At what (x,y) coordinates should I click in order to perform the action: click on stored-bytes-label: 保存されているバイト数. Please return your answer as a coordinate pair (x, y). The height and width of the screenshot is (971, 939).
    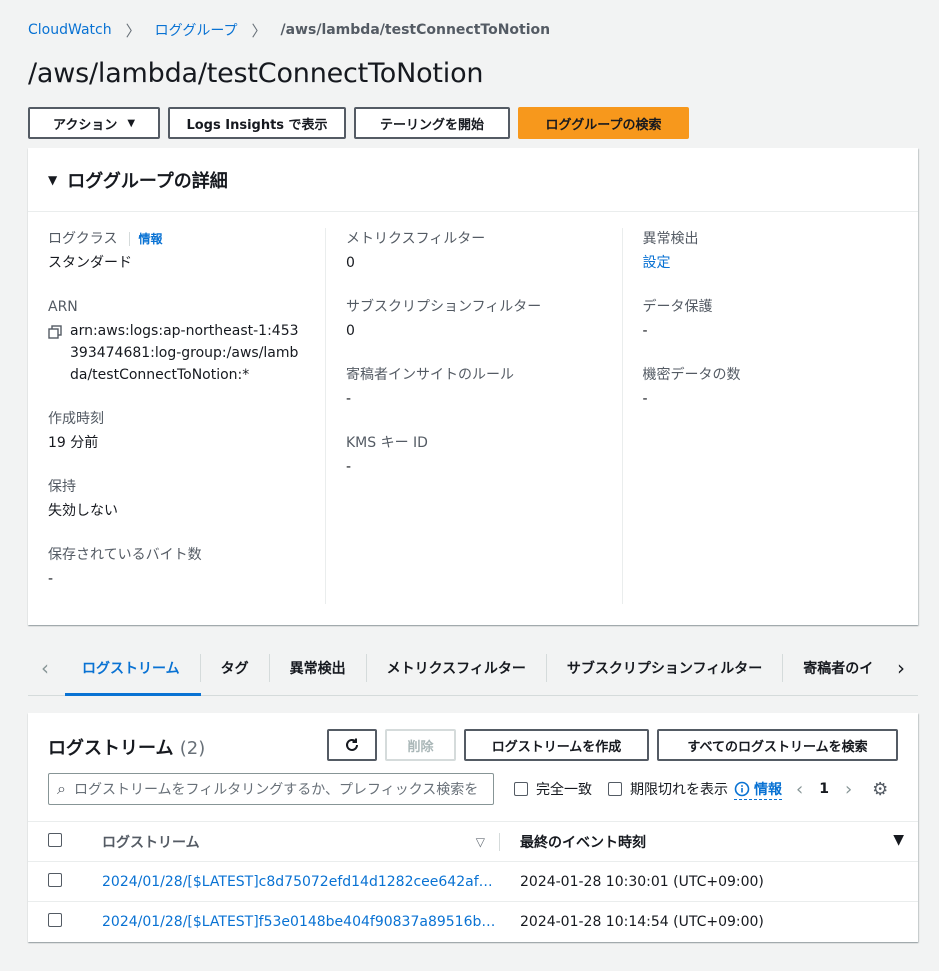
    Looking at the image, I should click on (125, 555).